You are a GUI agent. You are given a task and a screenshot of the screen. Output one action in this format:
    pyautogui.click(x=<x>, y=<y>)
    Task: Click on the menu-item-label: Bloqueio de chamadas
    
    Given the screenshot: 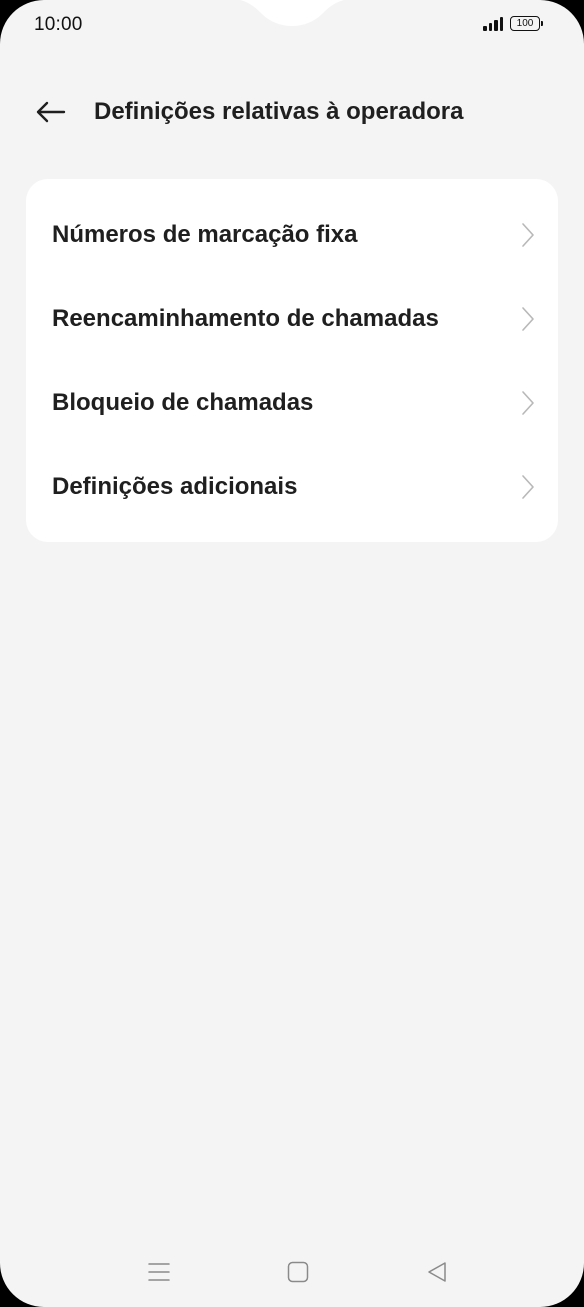 What is the action you would take?
    pyautogui.click(x=183, y=402)
    